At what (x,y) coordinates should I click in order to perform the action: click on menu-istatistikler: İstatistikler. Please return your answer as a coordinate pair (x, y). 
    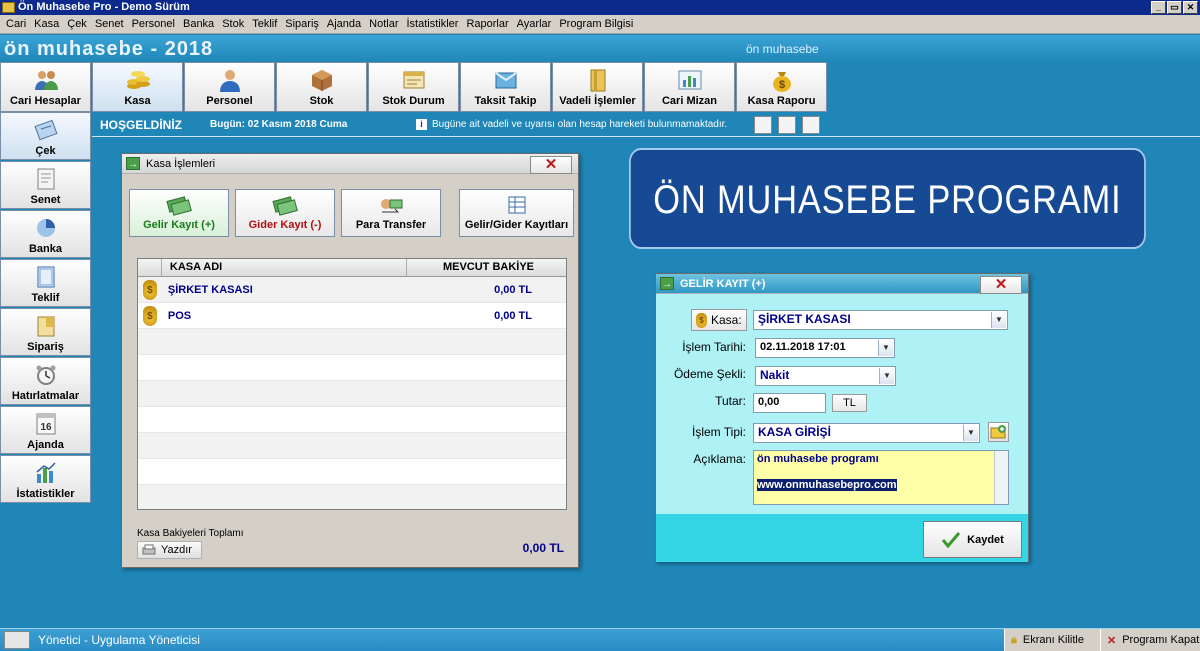
    Looking at the image, I should click on (433, 24).